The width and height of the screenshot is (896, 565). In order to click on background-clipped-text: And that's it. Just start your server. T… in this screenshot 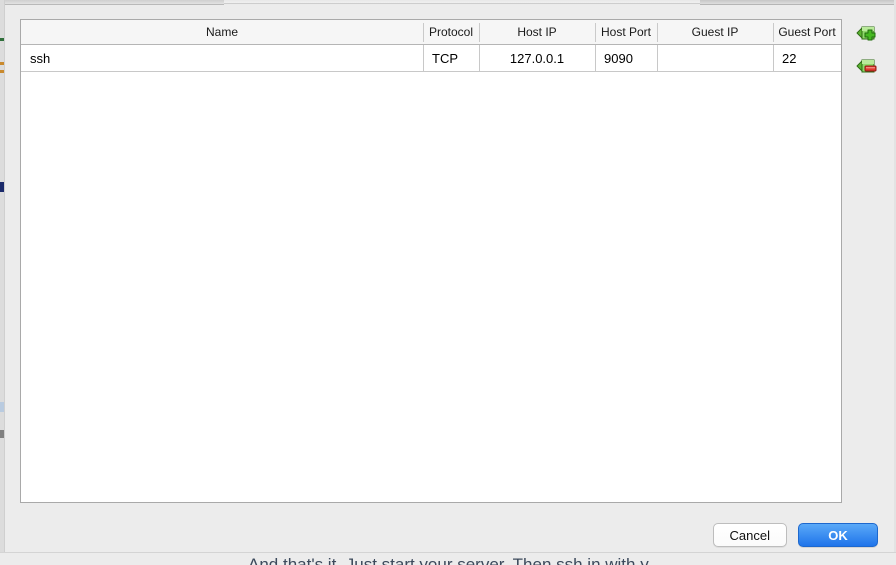, I will do `click(448, 560)`.